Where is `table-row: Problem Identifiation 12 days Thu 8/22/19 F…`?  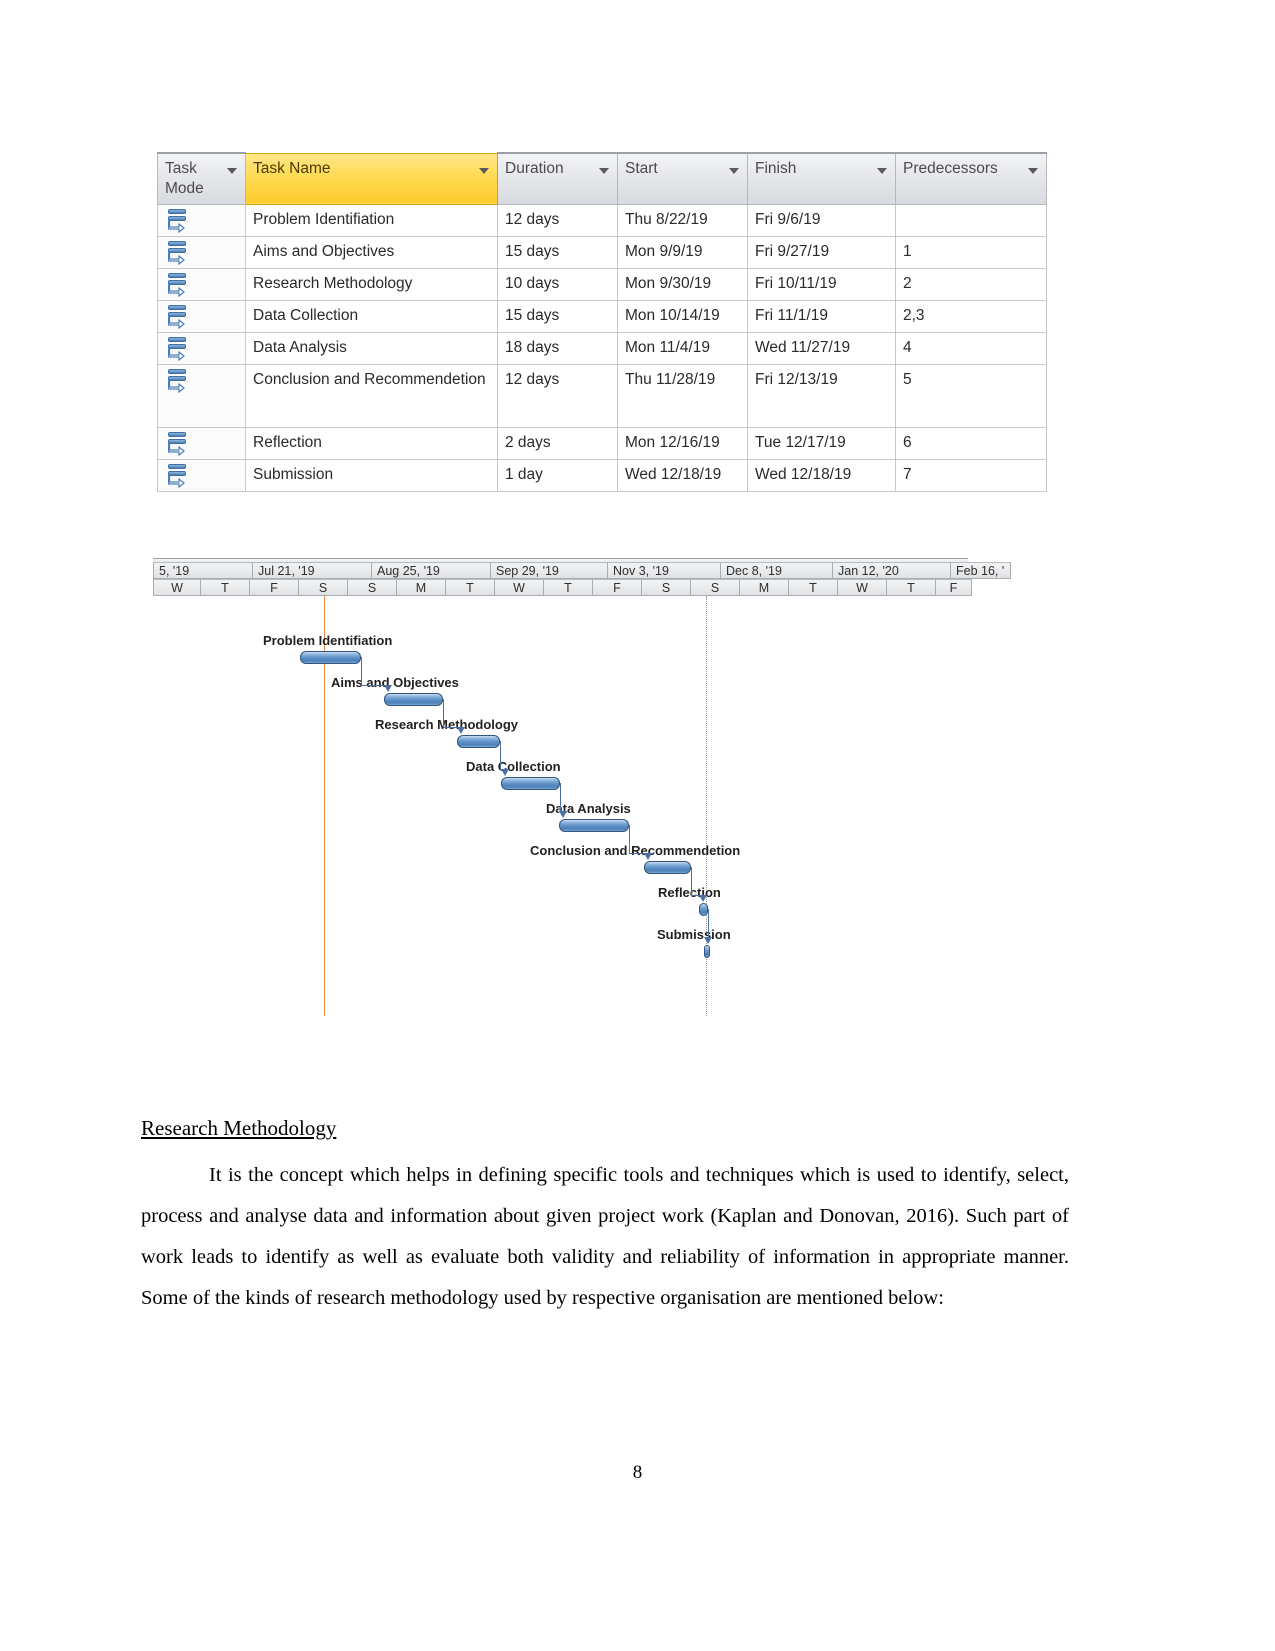 table-row: Problem Identifiation 12 days Thu 8/22/19 F… is located at coordinates (602, 220).